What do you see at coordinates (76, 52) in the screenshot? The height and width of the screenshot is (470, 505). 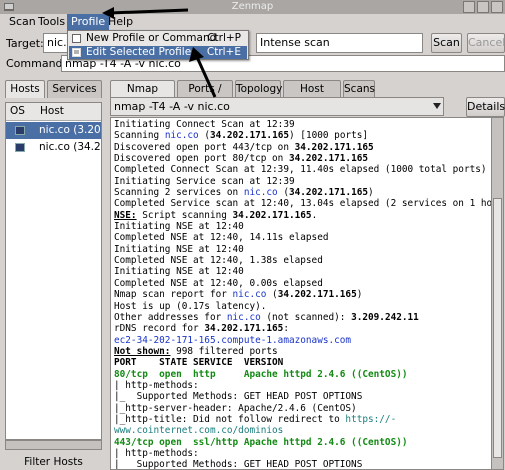 I see `edit-document-icon` at bounding box center [76, 52].